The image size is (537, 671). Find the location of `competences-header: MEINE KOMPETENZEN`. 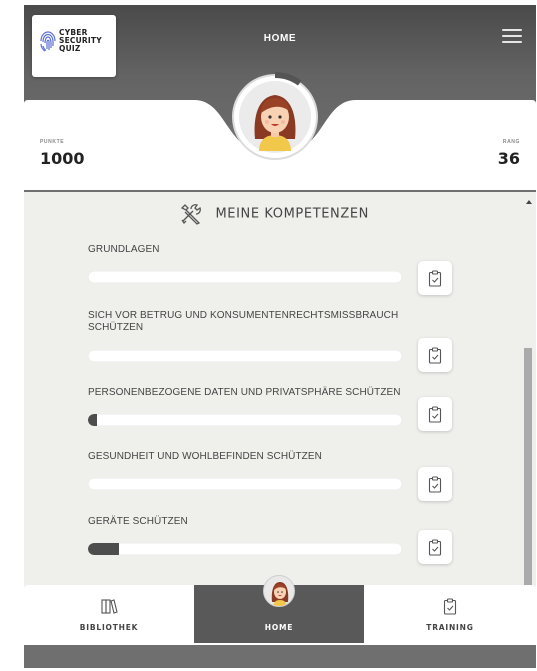

competences-header: MEINE KOMPETENZEN is located at coordinates (274, 214).